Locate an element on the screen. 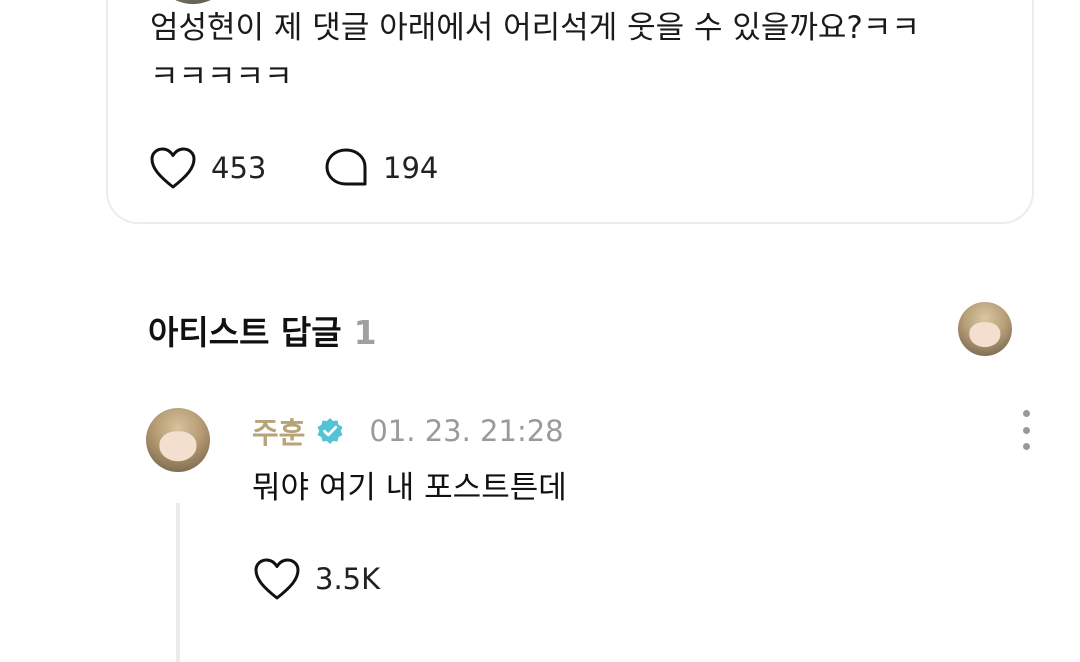  artist-avatar-header is located at coordinates (985, 329).